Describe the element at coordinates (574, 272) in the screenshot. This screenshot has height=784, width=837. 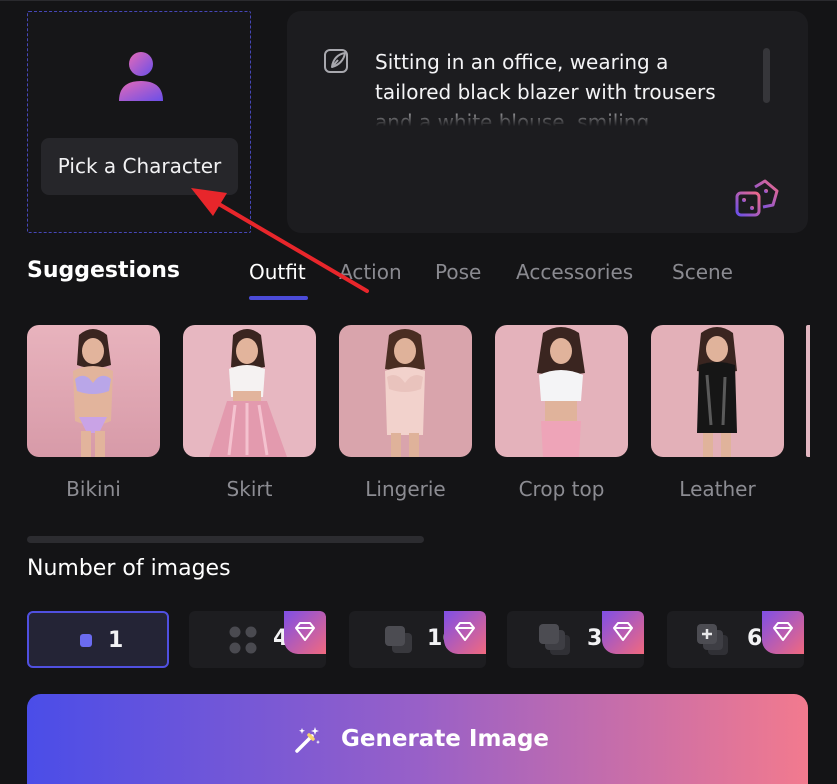
I see `tab-accessories: Accessories` at that location.